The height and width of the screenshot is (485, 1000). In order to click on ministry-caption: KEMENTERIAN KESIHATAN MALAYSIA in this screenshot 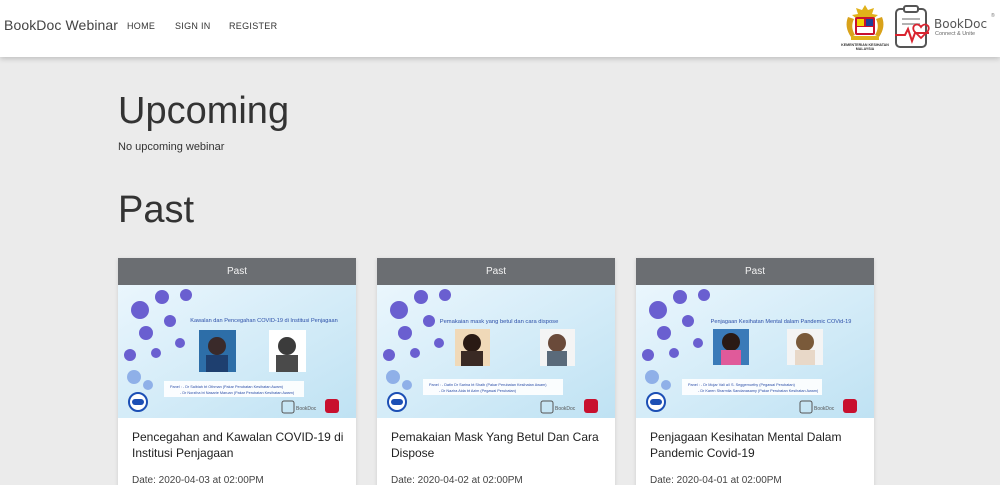, I will do `click(865, 47)`.